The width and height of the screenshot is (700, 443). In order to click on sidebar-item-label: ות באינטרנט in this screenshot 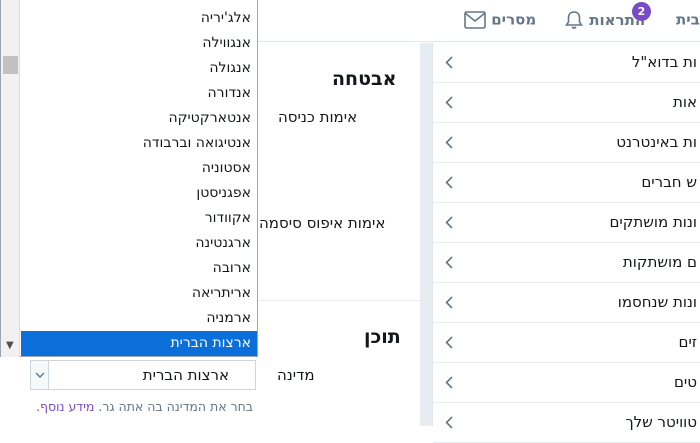, I will do `click(656, 142)`.